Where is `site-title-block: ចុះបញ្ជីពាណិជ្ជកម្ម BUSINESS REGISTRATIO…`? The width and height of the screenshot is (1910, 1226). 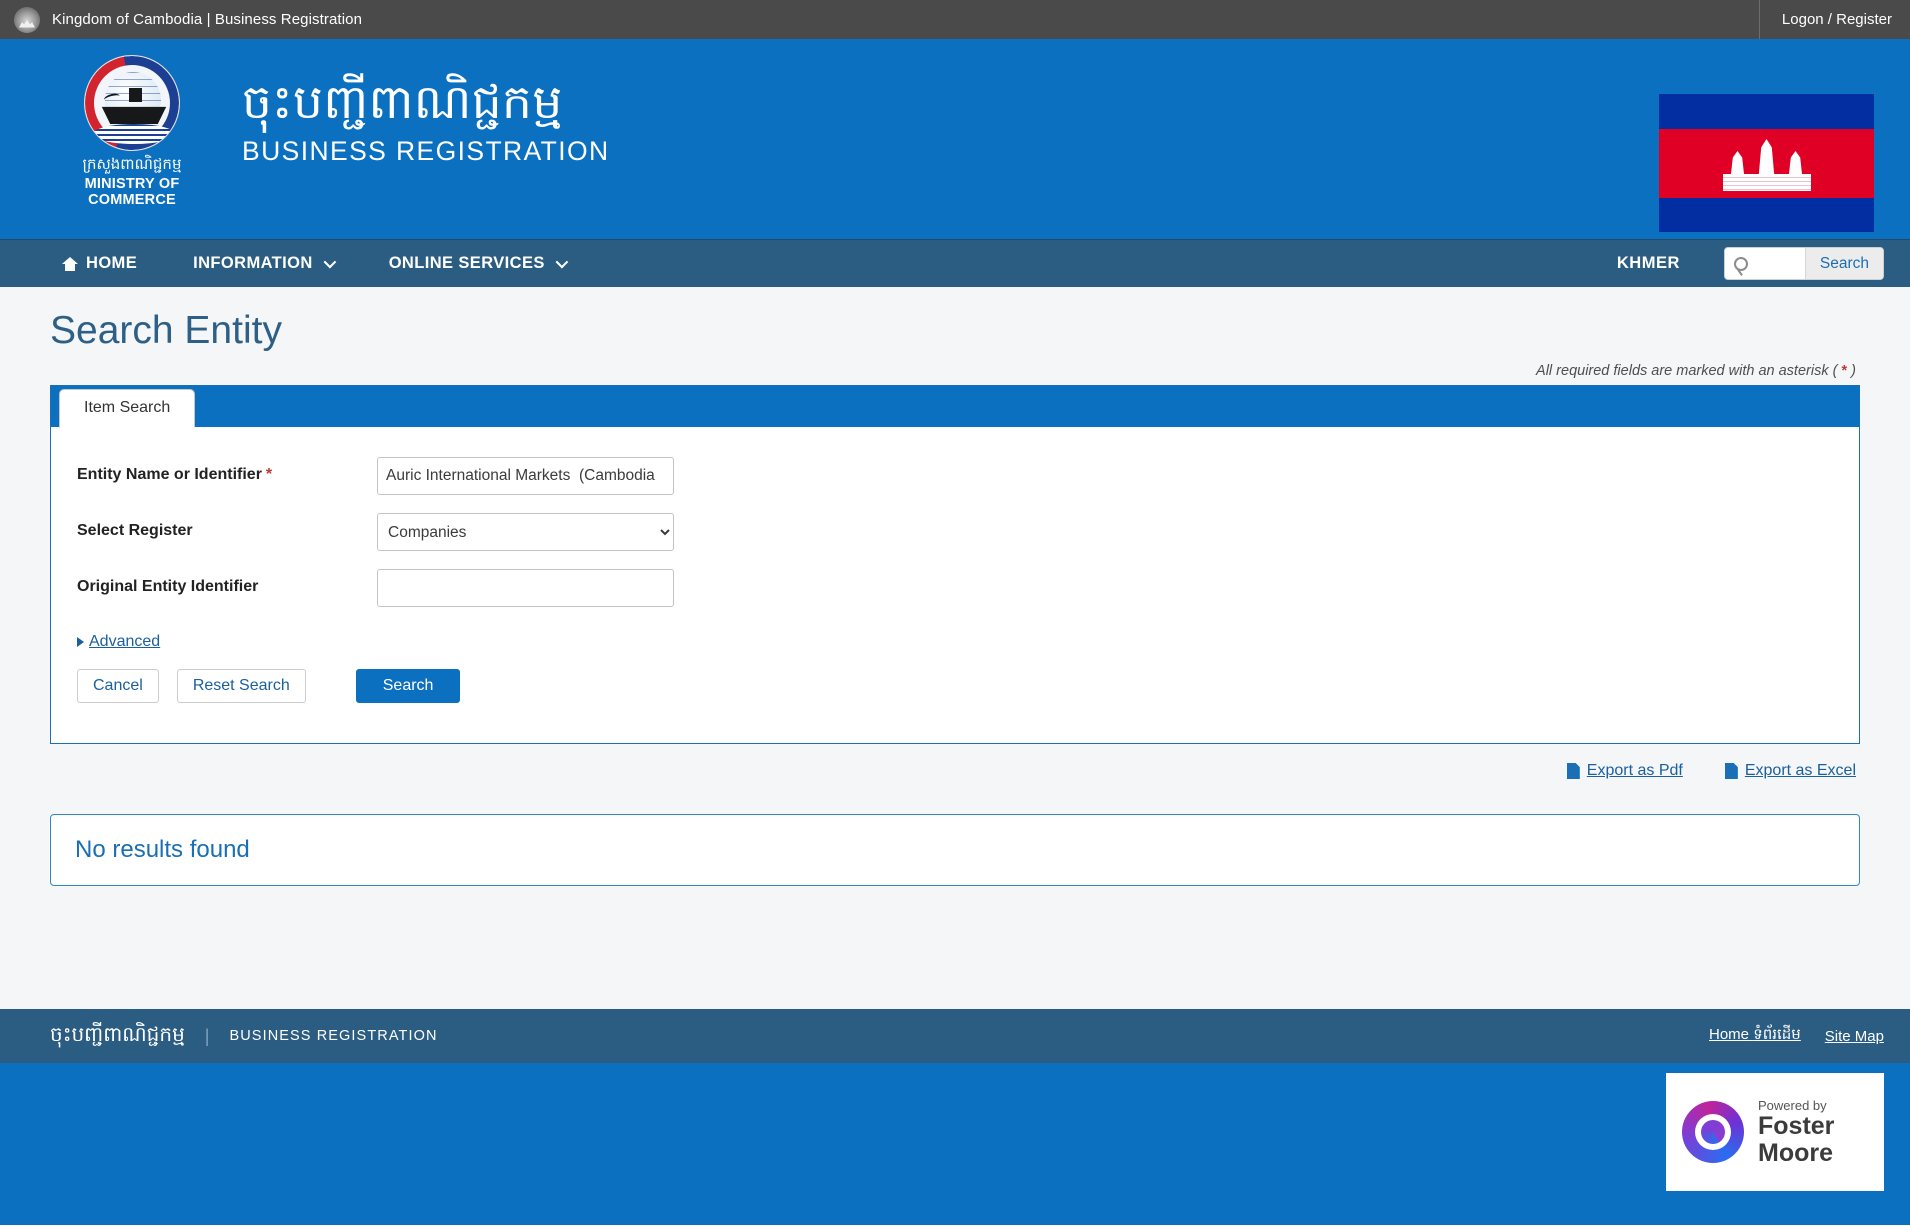 site-title-block: ចុះបញ្ជីពាណិជ្ជកម្ម BUSINESS REGISTRATIO… is located at coordinates (426, 111).